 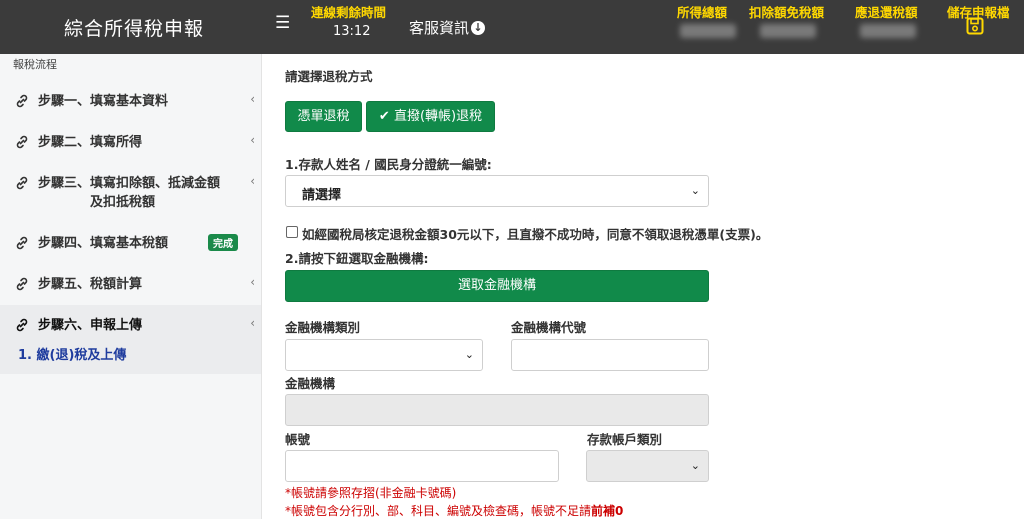 I want to click on account-note-2: *帳號包含分行別、部、科目、編號及檢查碼，帳號不足請前補0, so click(x=454, y=510).